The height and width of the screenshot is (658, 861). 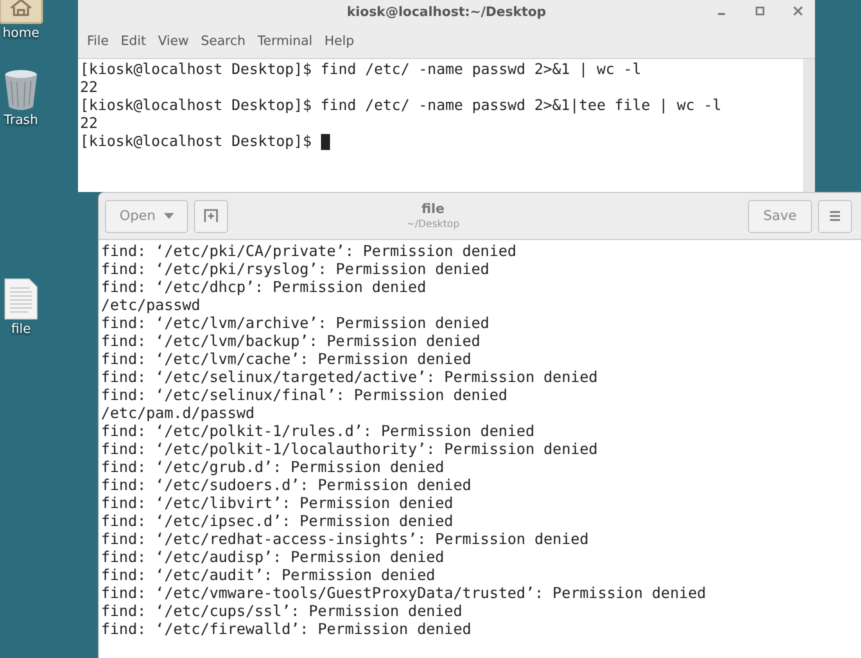 What do you see at coordinates (290, 341) in the screenshot?
I see `text-line: find: ‘/etc/lvm/backup’: Permission denied` at bounding box center [290, 341].